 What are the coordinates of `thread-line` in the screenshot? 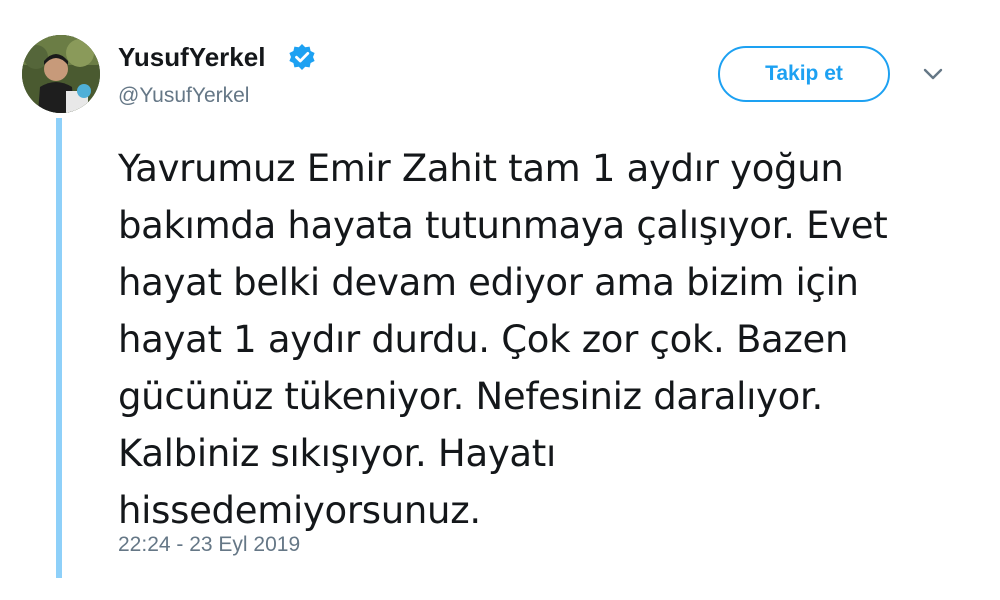 It's located at (59, 348).